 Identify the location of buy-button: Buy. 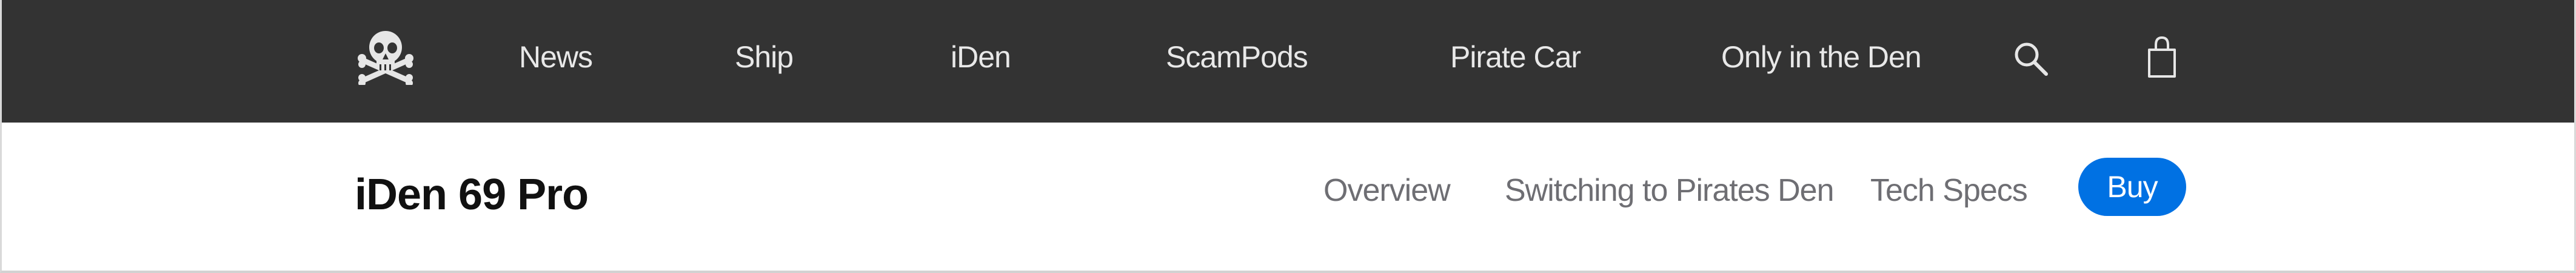
(2132, 187).